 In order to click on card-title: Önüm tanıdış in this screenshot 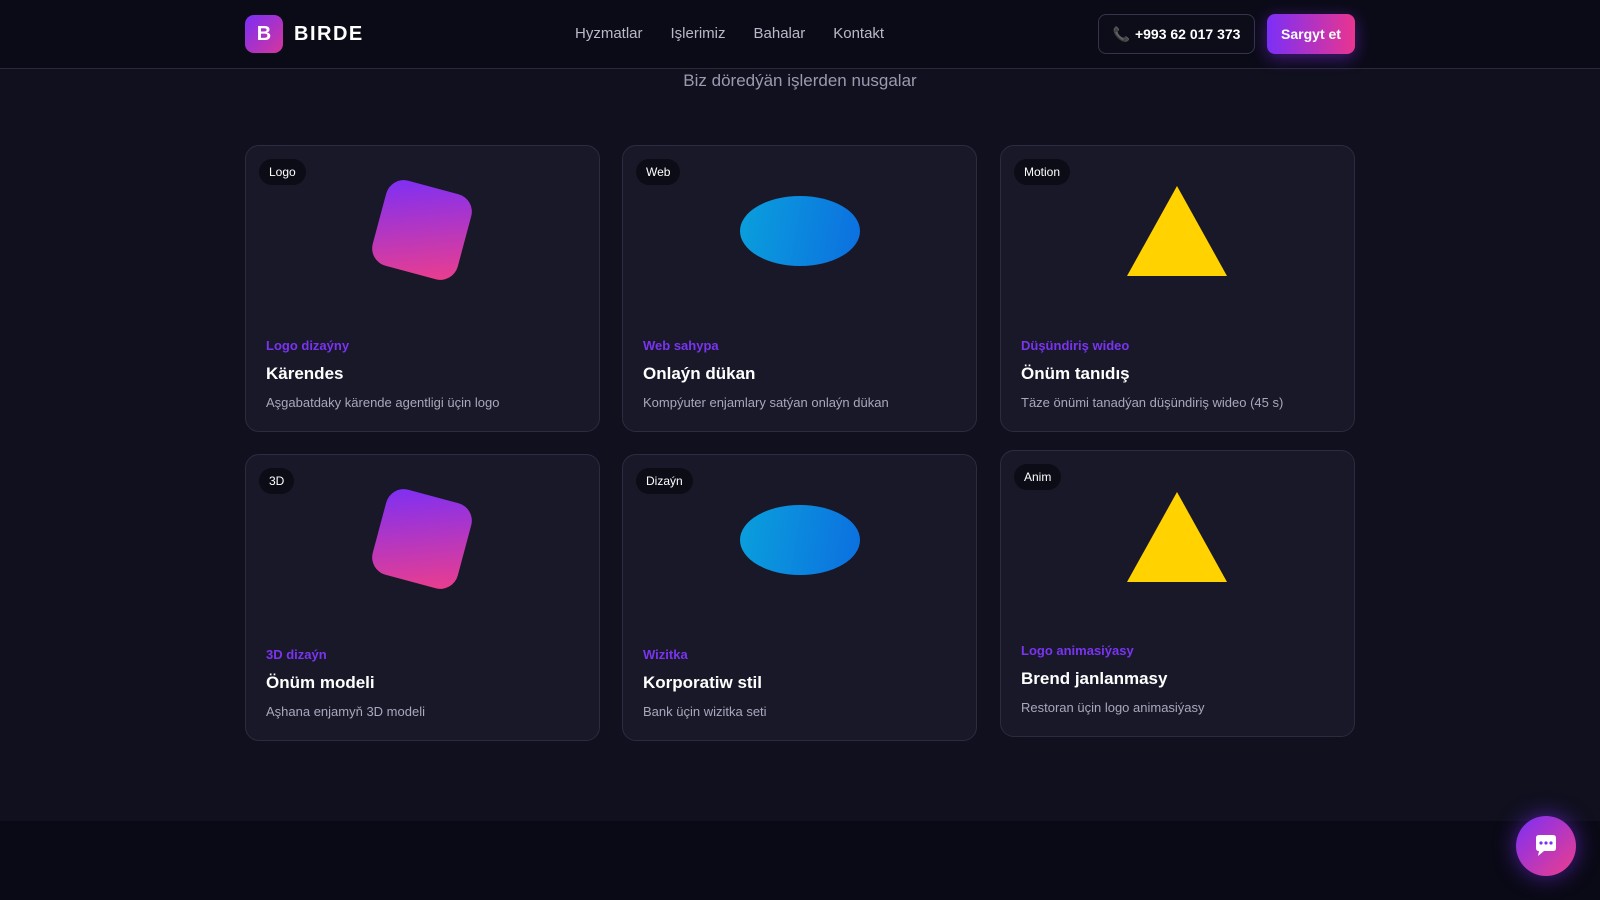, I will do `click(1075, 373)`.